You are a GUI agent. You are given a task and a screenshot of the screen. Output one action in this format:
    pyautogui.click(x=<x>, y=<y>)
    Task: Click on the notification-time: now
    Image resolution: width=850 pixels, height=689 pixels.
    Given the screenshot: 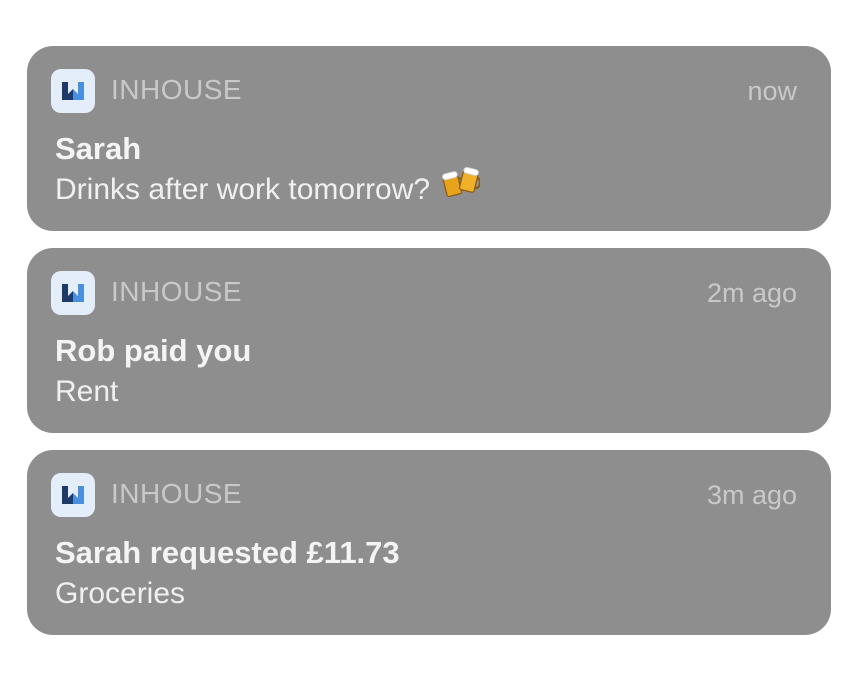 What is the action you would take?
    pyautogui.click(x=772, y=91)
    